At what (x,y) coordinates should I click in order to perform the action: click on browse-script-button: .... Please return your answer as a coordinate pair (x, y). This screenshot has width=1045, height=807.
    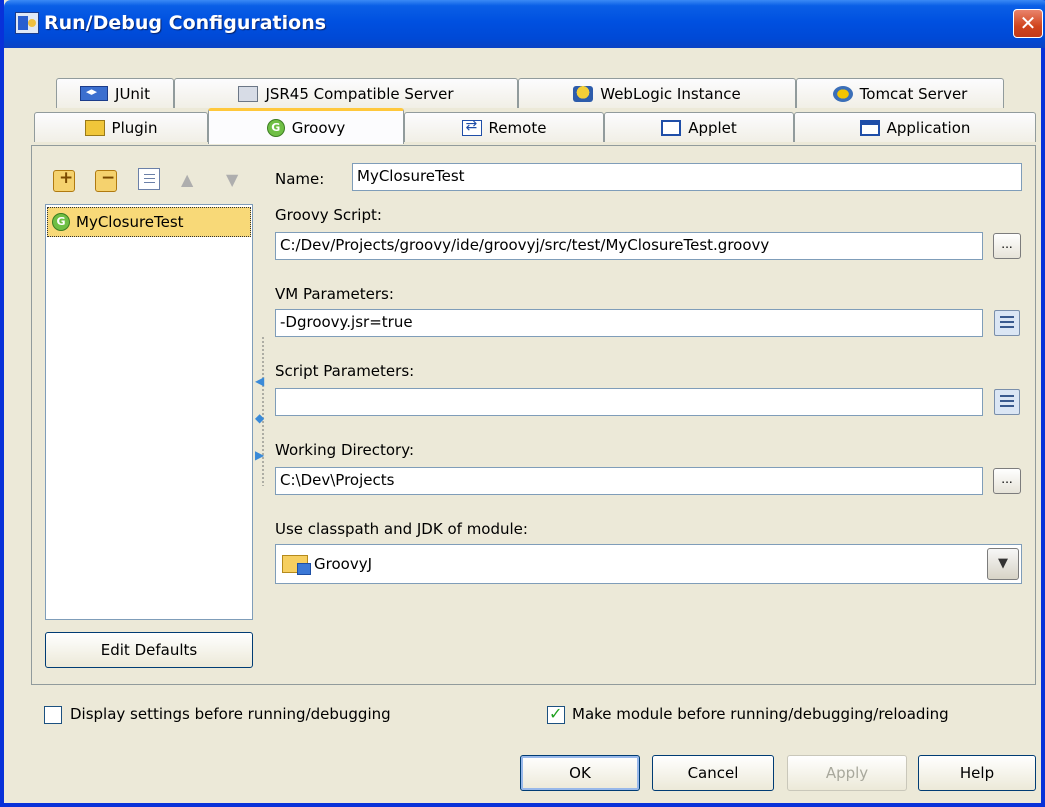
    Looking at the image, I should click on (1007, 246).